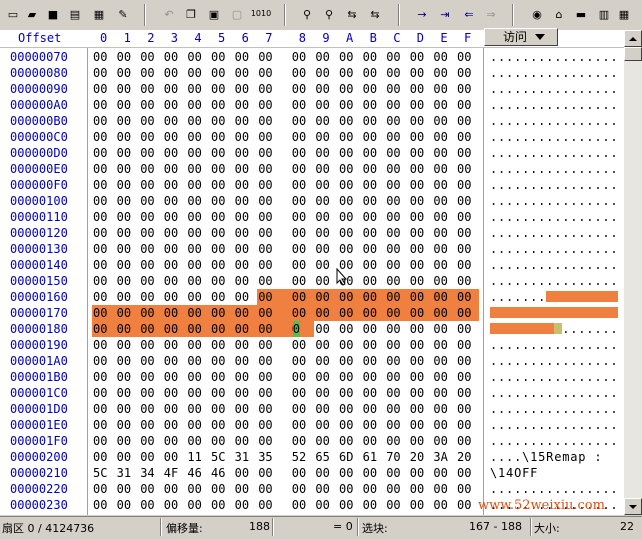 This screenshot has height=539, width=642. Describe the element at coordinates (491, 14) in the screenshot. I see `forward-icon: ⇒` at that location.